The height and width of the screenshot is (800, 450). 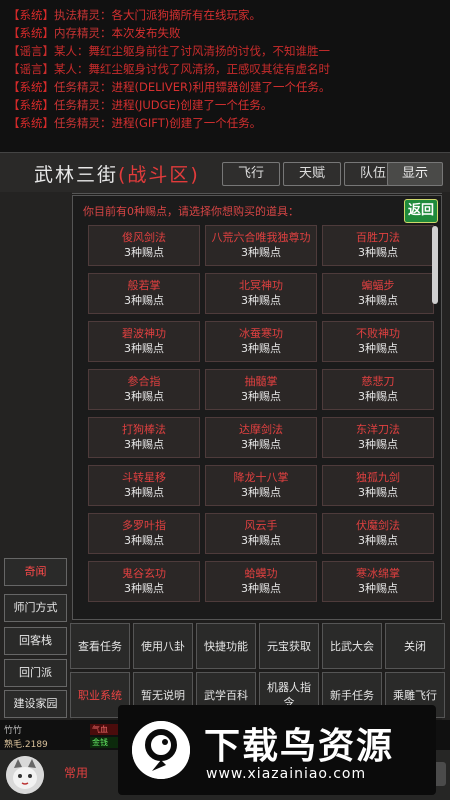 What do you see at coordinates (261, 477) in the screenshot?
I see `item-name: 降龙十八掌` at bounding box center [261, 477].